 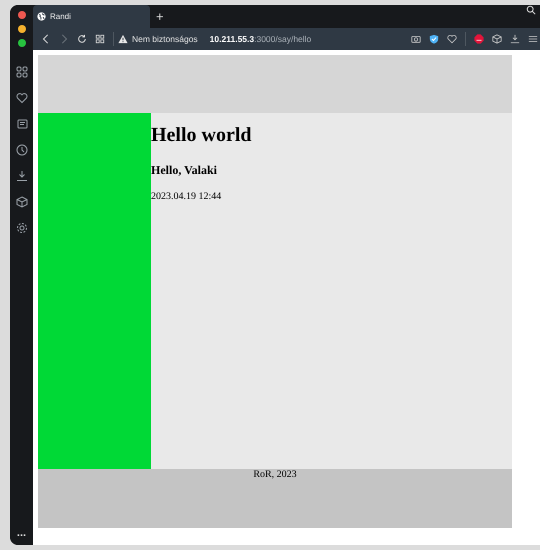 What do you see at coordinates (533, 39) in the screenshot?
I see `menu-icon` at bounding box center [533, 39].